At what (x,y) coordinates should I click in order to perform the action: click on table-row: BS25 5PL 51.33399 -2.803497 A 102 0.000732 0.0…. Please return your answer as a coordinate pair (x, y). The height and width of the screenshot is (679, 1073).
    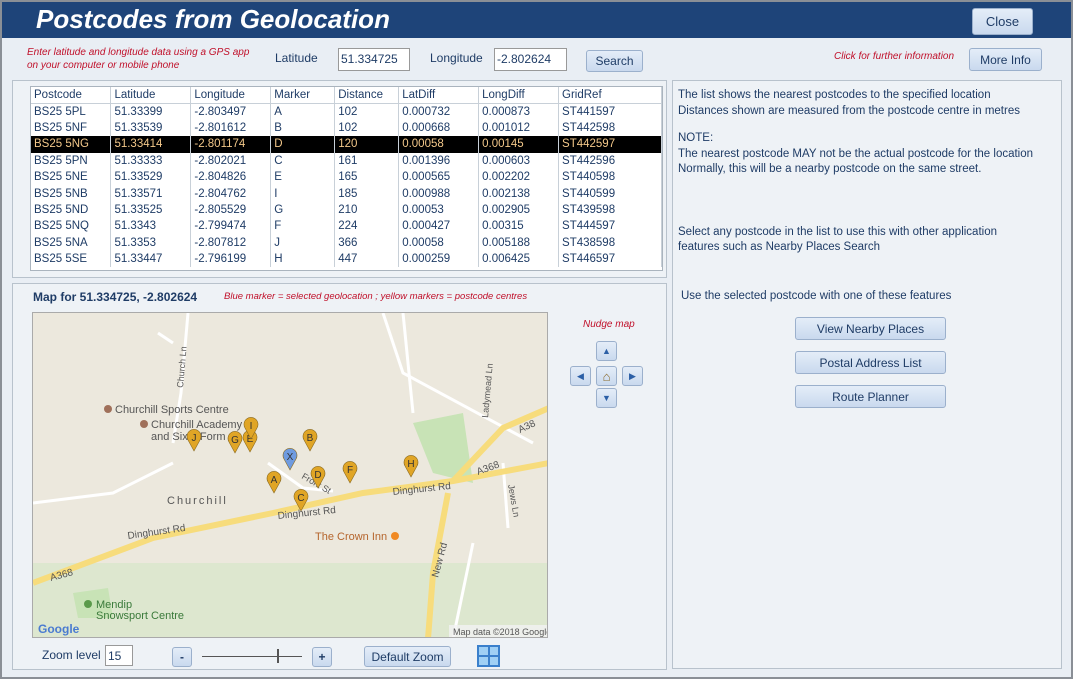
    Looking at the image, I should click on (346, 111).